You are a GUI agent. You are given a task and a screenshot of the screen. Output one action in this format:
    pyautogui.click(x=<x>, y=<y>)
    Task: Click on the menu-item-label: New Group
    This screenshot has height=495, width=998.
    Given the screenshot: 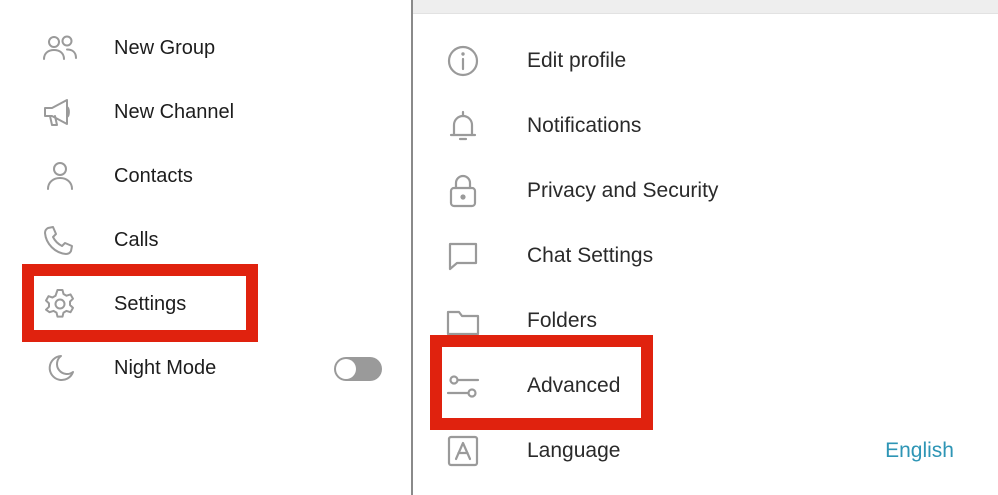 What is the action you would take?
    pyautogui.click(x=165, y=48)
    